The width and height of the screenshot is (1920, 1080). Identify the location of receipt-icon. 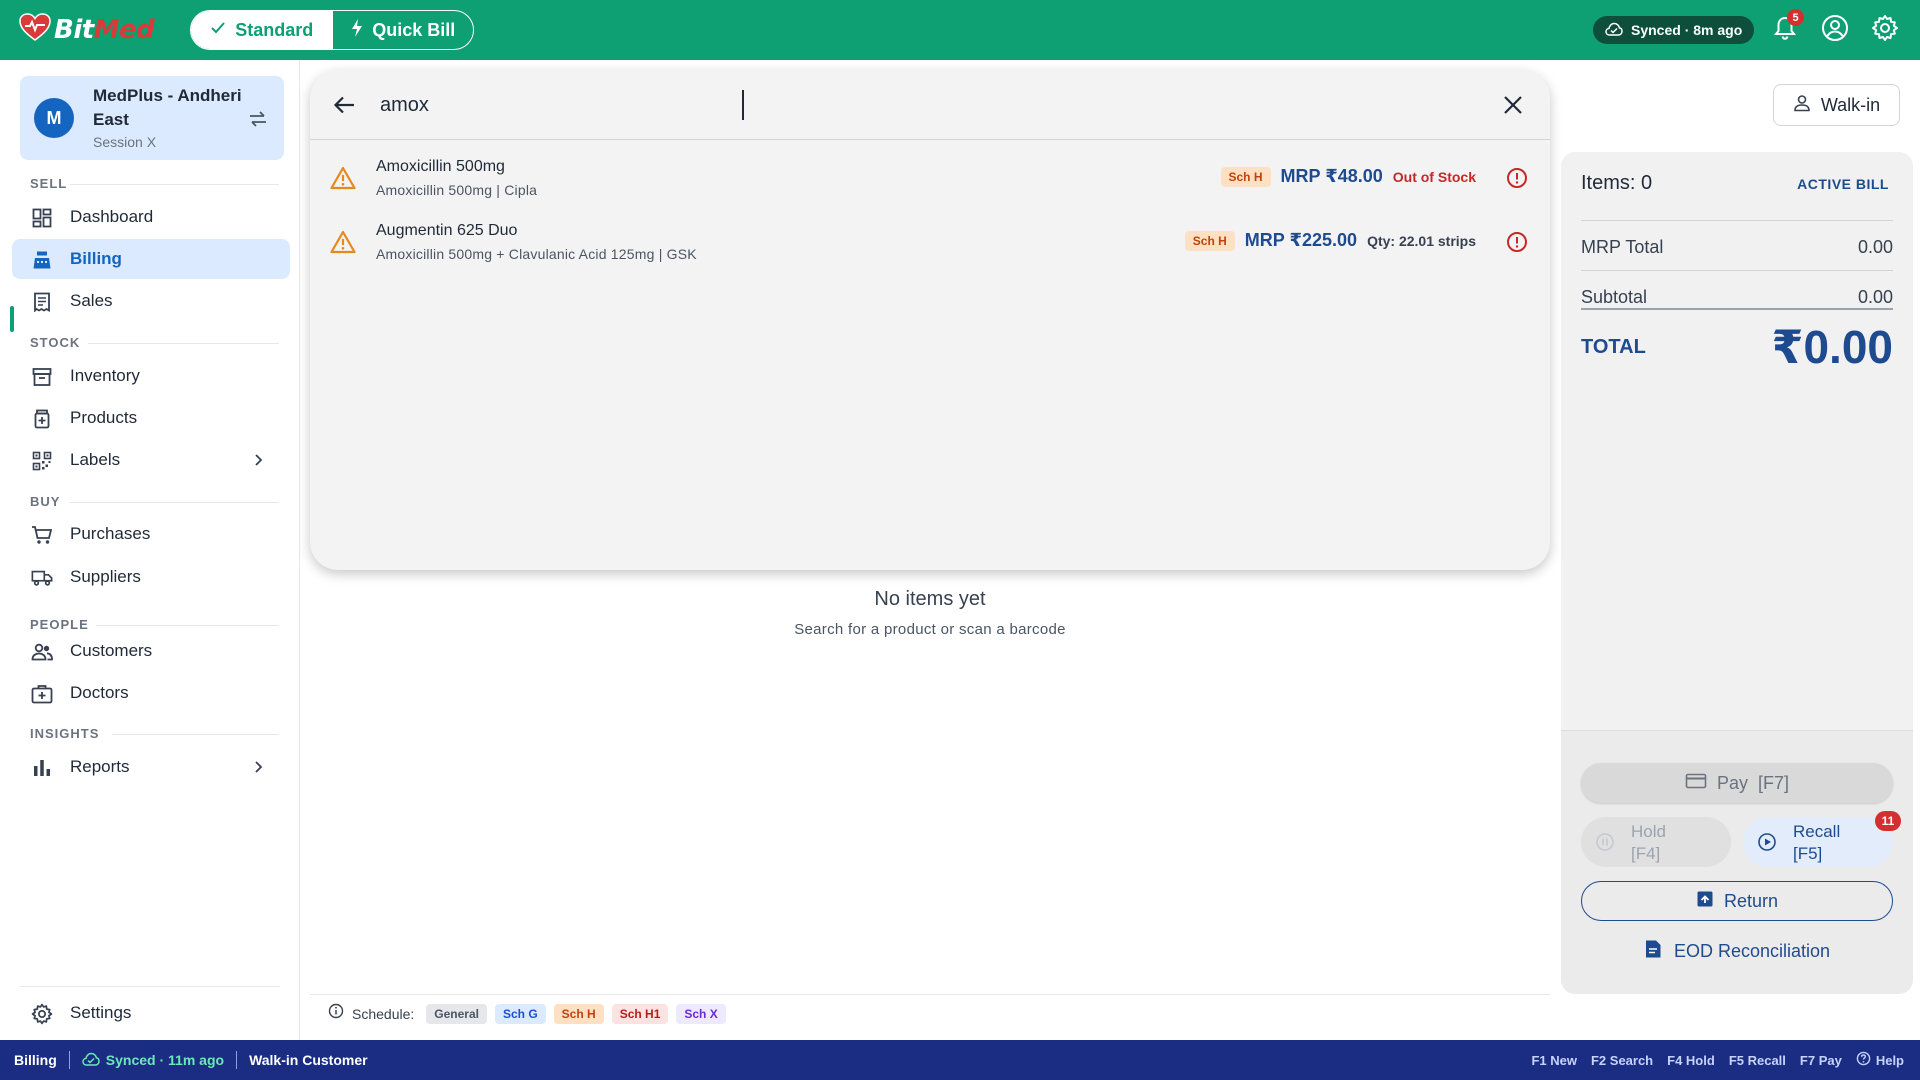
(42, 302).